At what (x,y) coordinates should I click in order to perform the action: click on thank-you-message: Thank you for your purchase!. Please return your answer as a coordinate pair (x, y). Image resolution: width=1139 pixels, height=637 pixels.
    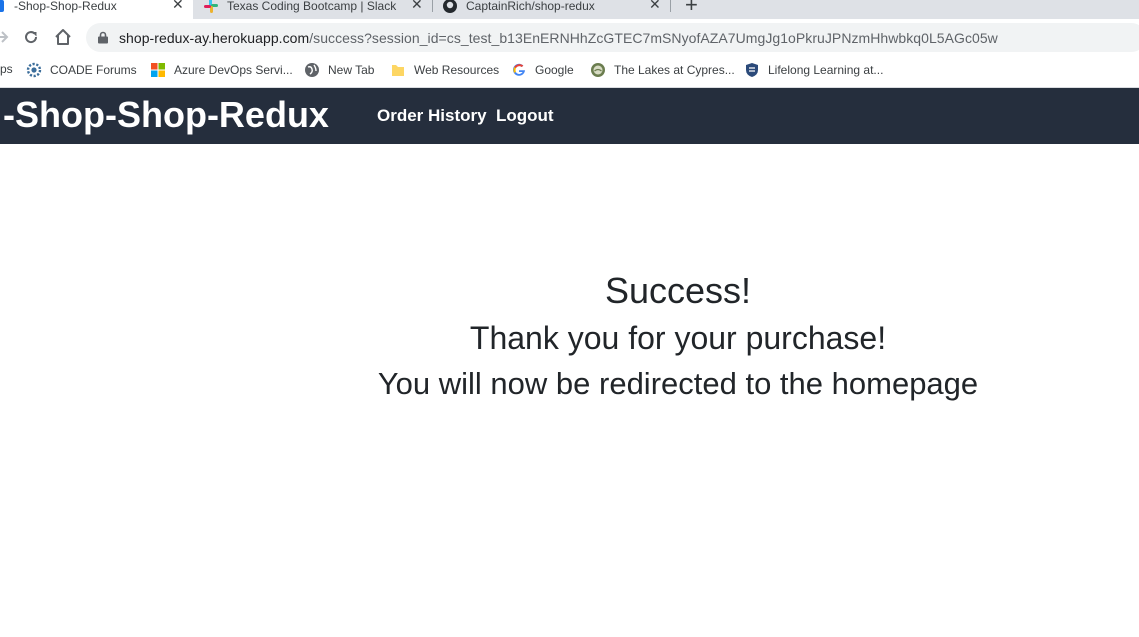
    Looking at the image, I should click on (678, 338).